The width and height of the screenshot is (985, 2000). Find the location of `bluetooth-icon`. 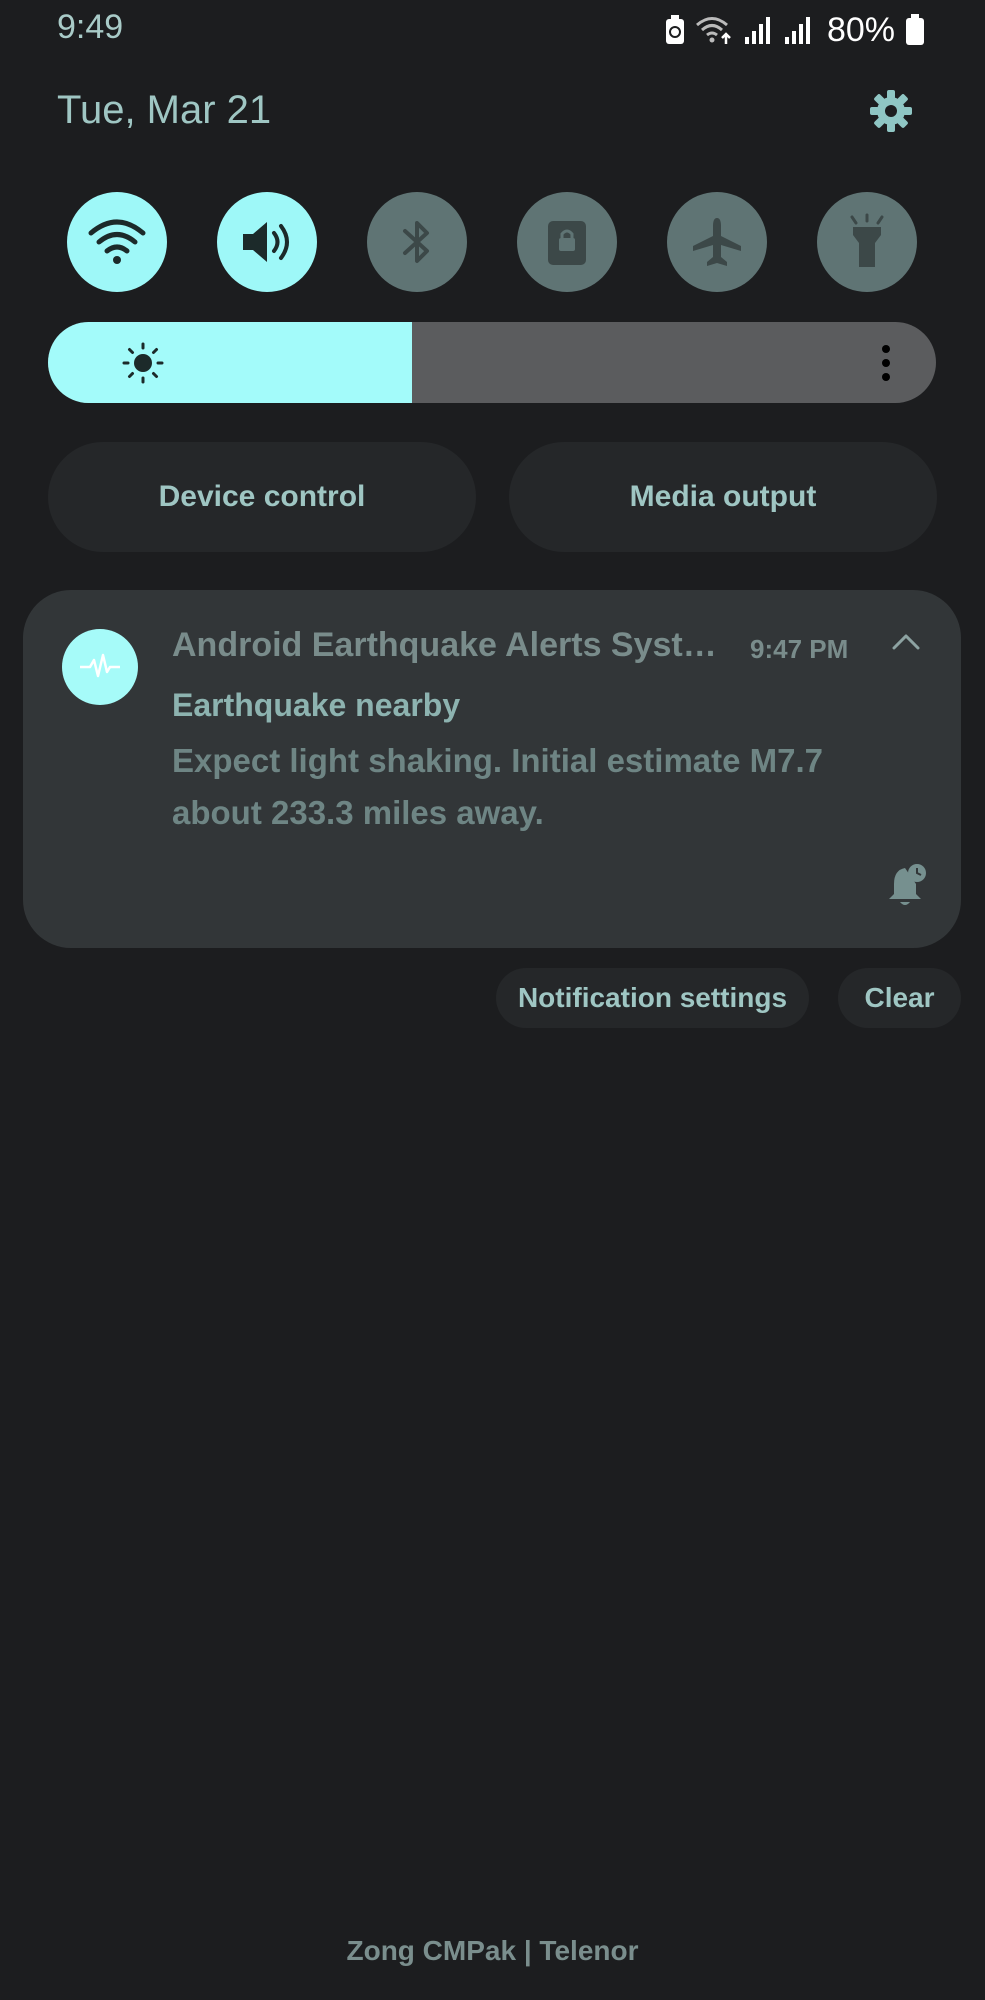

bluetooth-icon is located at coordinates (416, 242).